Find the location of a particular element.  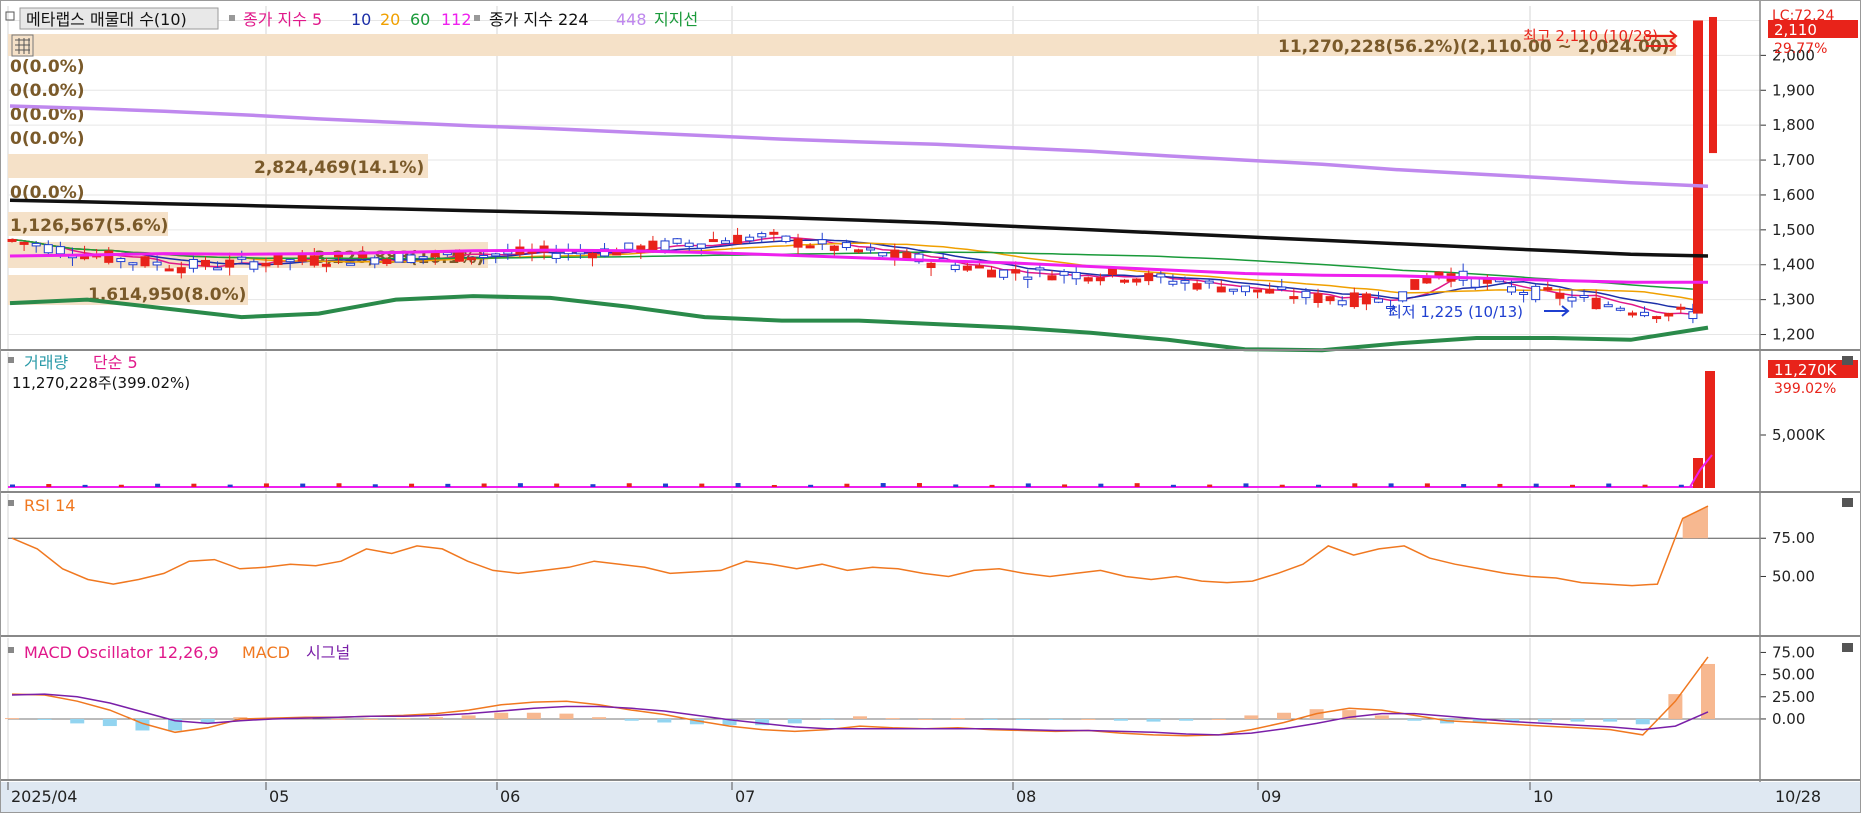

x-tick-label: 05 is located at coordinates (279, 796).